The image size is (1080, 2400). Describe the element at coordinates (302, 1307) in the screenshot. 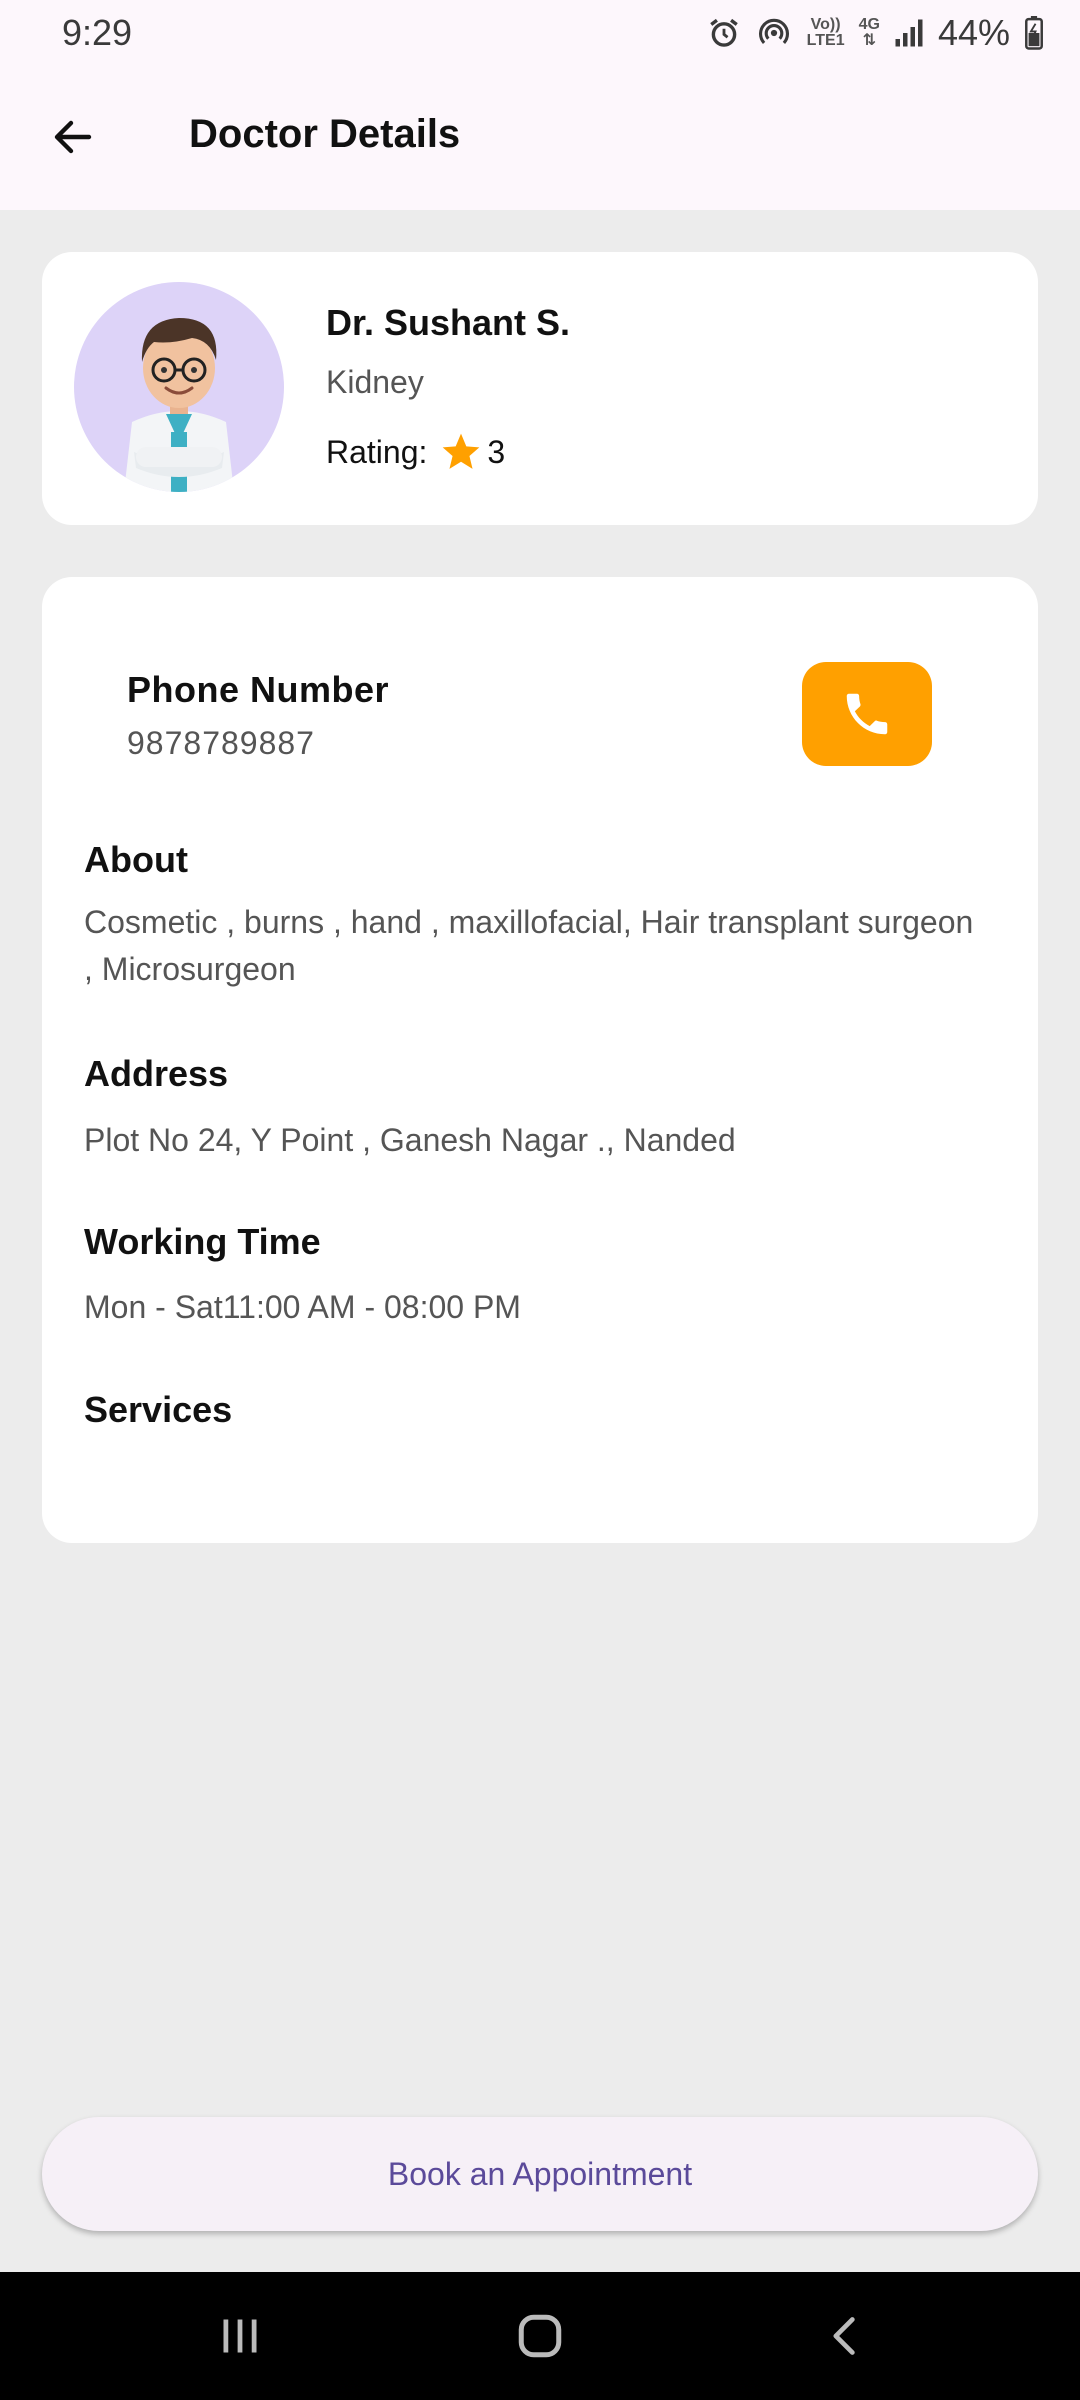

I see `working-time-text: Mon - Sat11:00 AM - 08:00 PM` at that location.